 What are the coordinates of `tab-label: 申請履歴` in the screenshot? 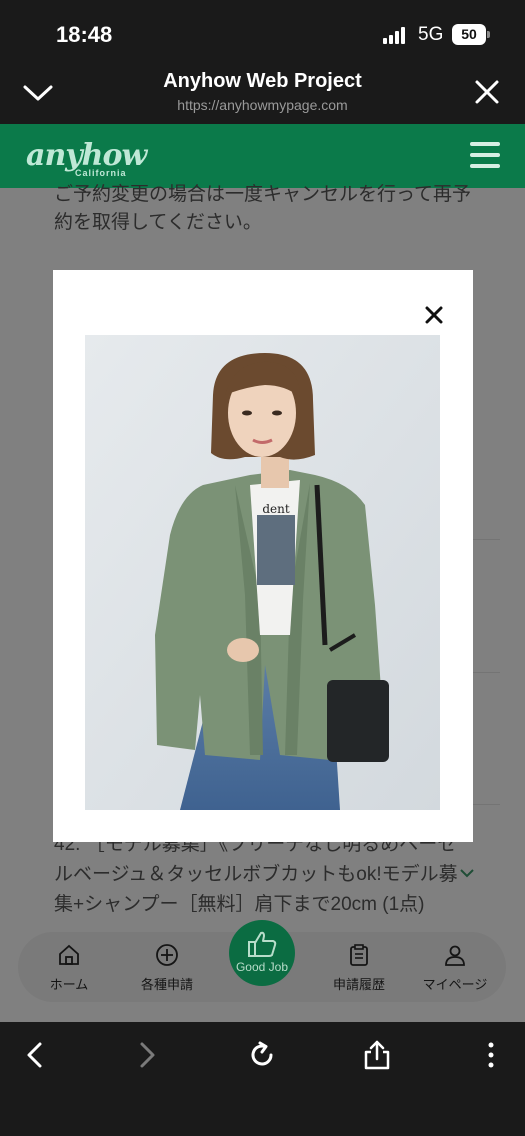 It's located at (358, 984).